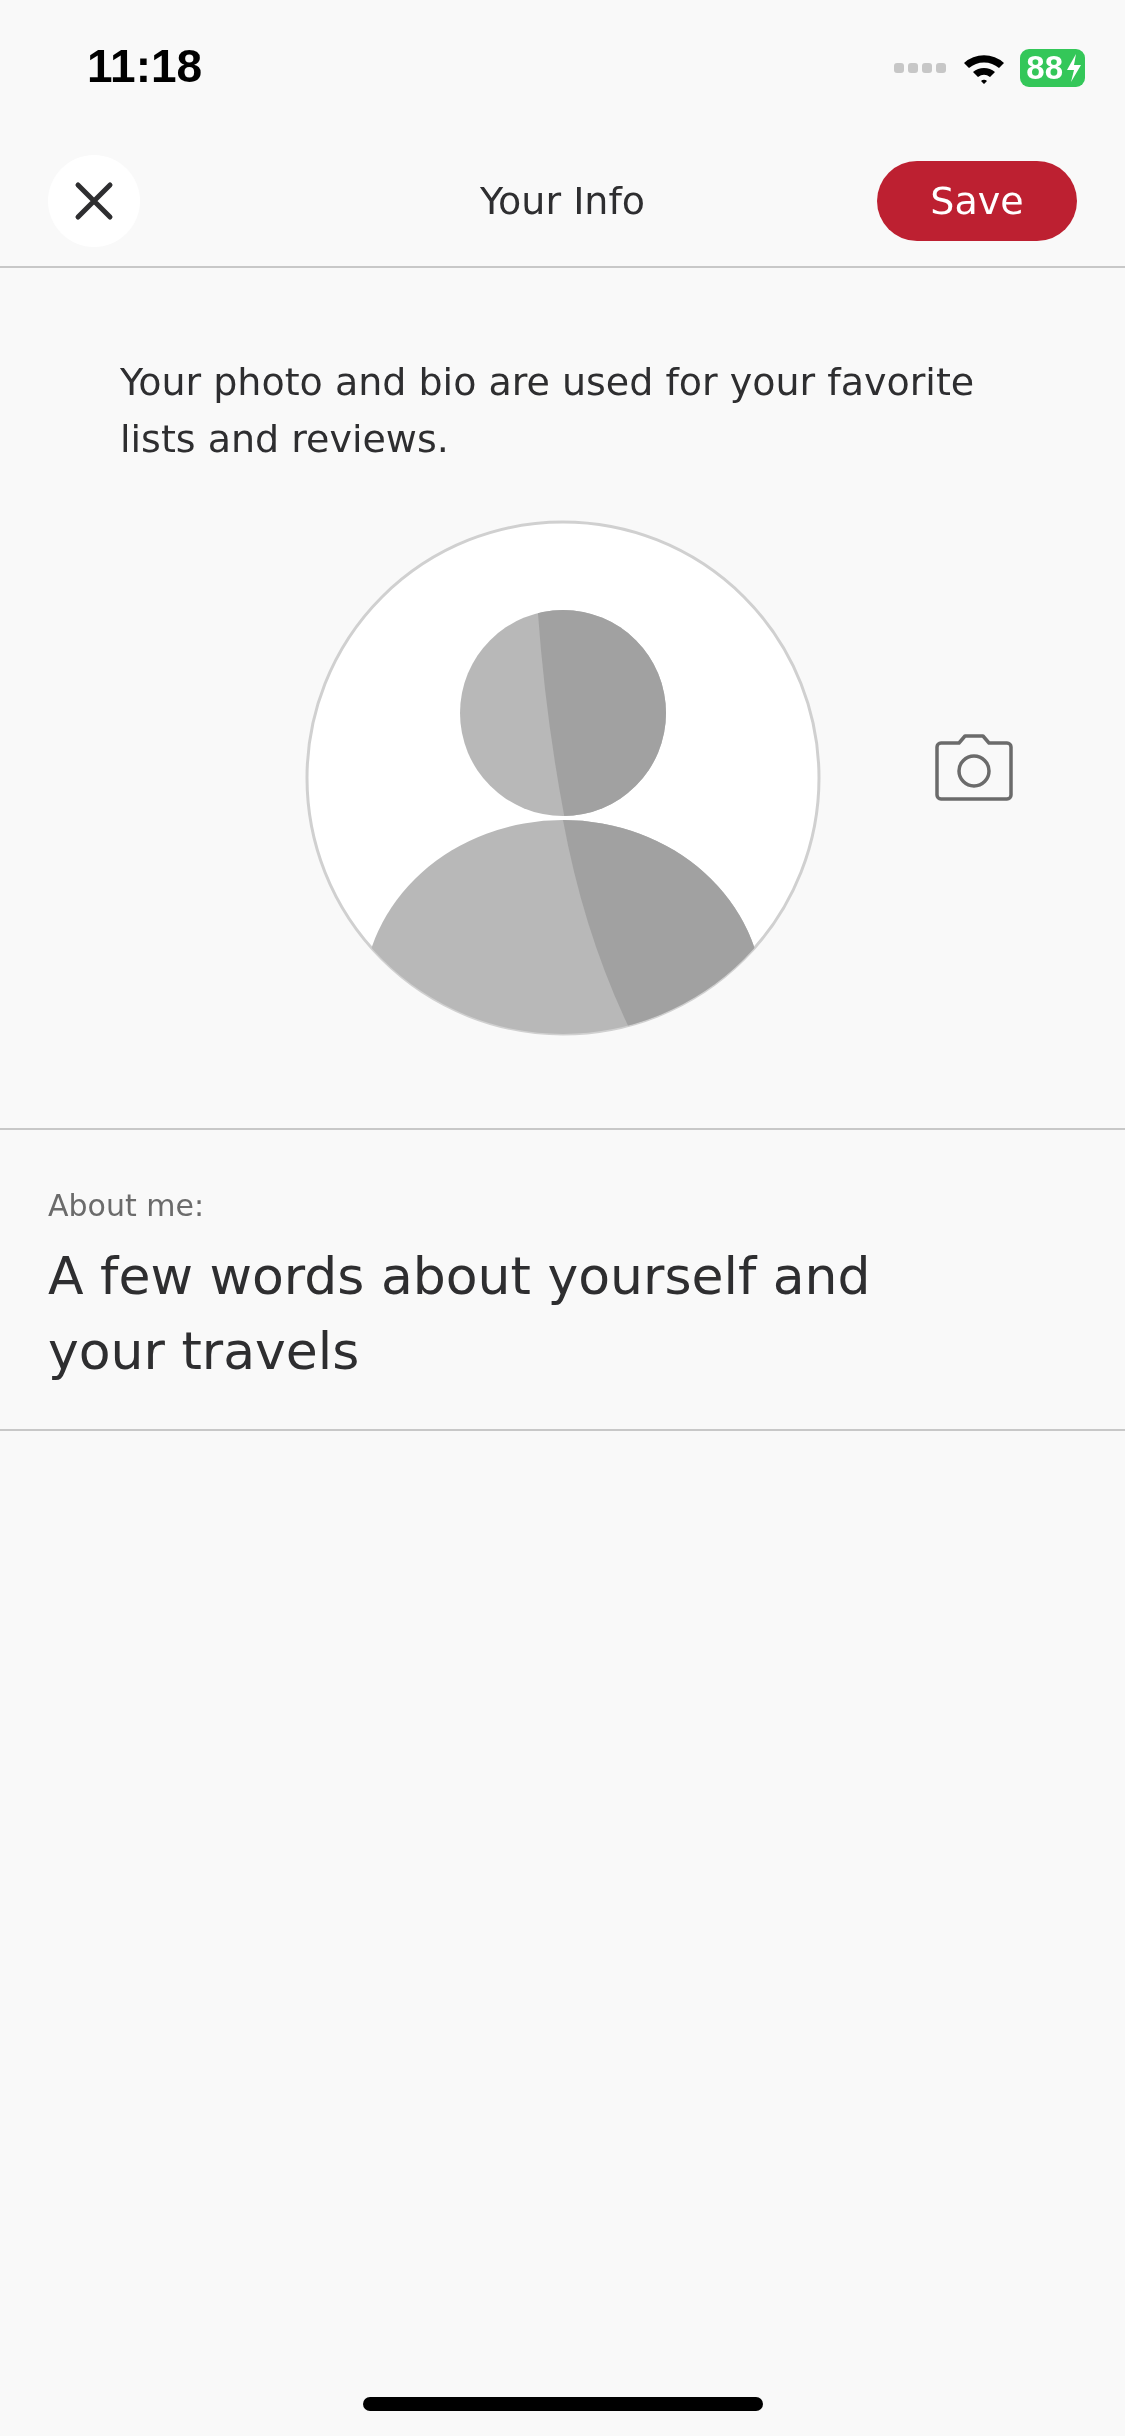 The height and width of the screenshot is (2436, 1125). I want to click on battery-indicator: 88, so click(1052, 68).